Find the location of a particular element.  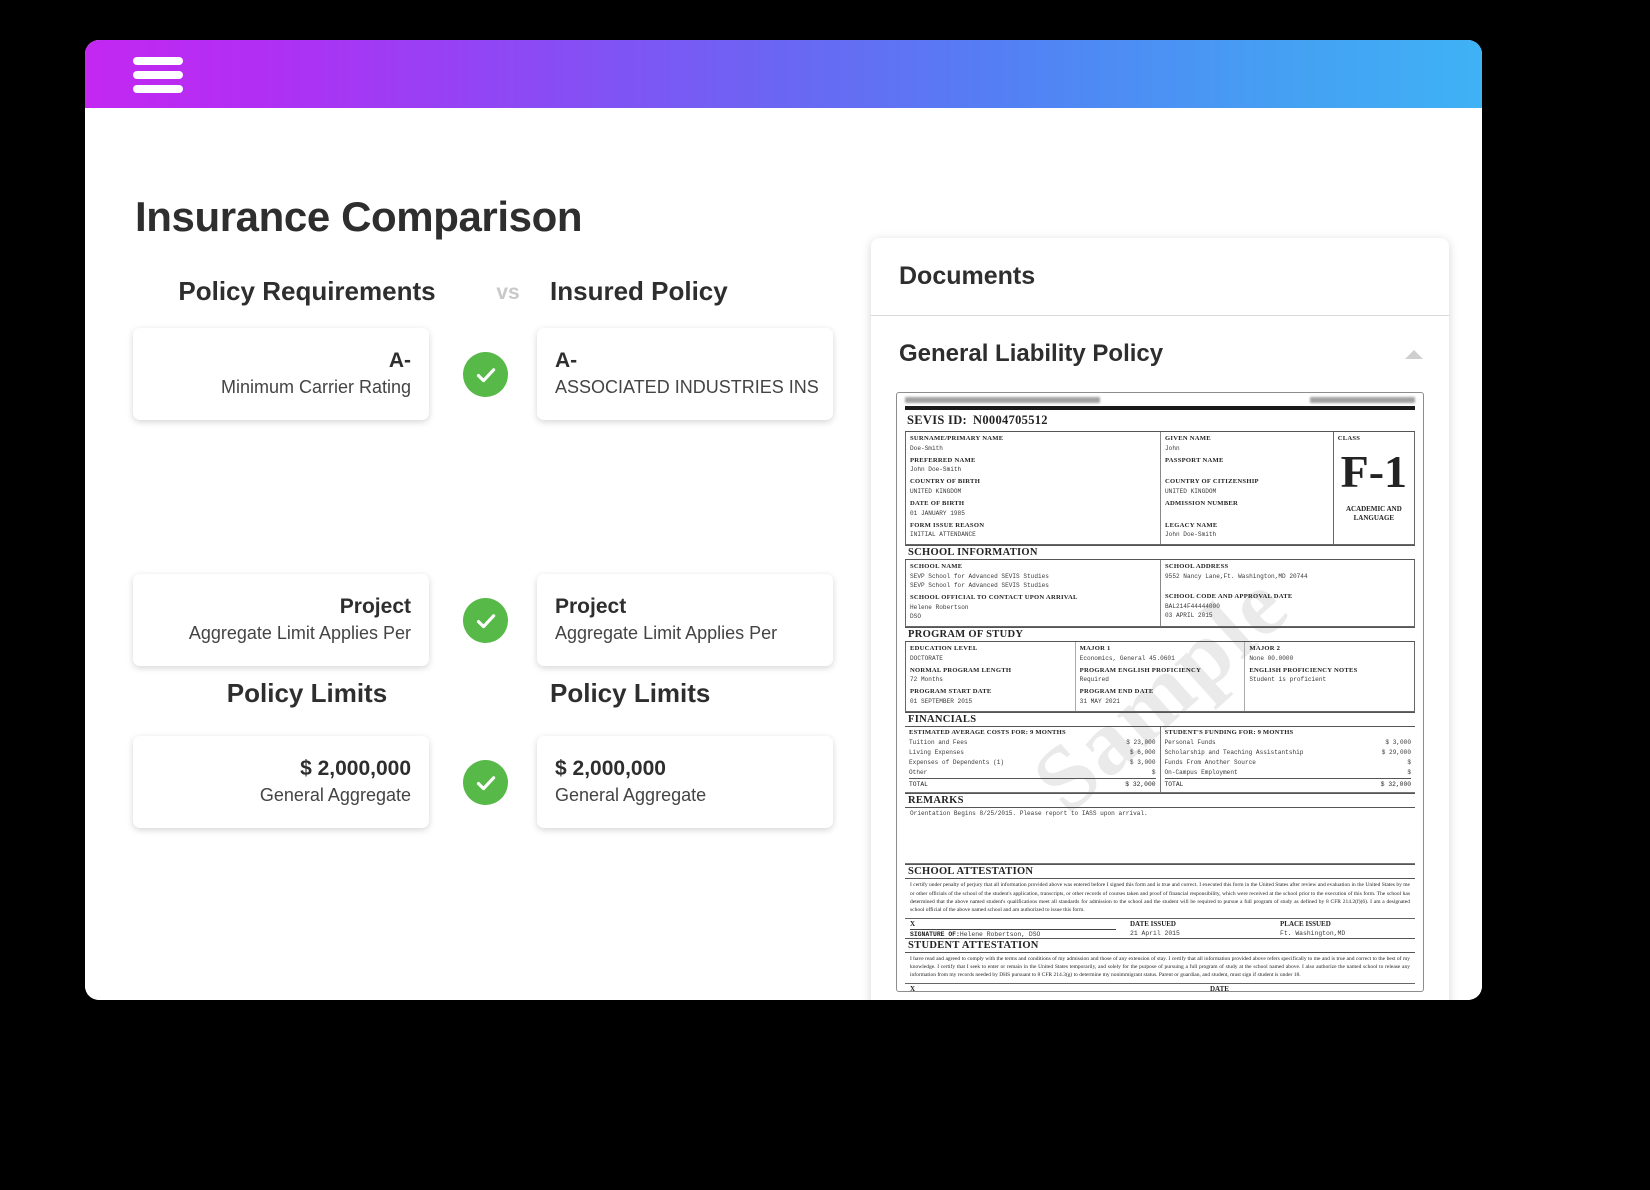

hamburger-menu-icon is located at coordinates (158, 75).